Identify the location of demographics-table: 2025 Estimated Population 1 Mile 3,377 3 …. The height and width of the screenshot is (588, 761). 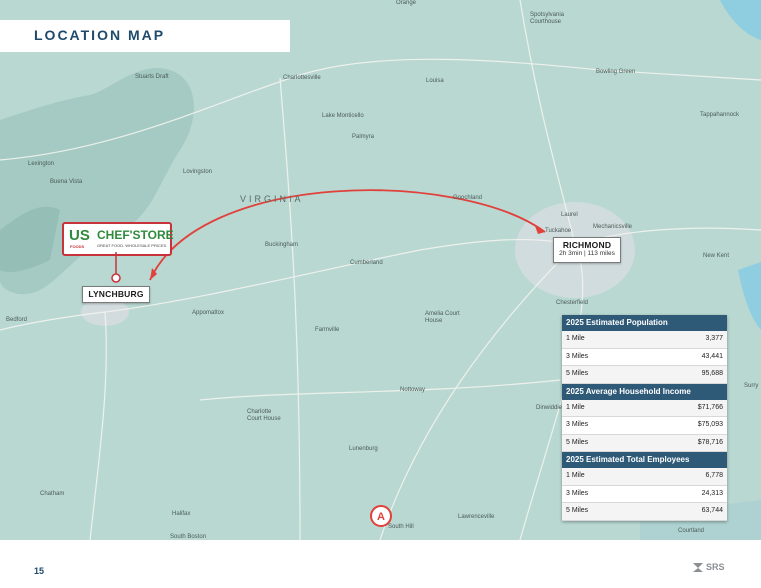
(644, 418).